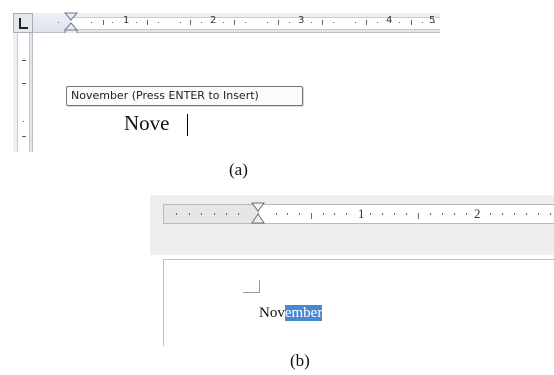  I want to click on tab-selector-button, so click(23, 23).